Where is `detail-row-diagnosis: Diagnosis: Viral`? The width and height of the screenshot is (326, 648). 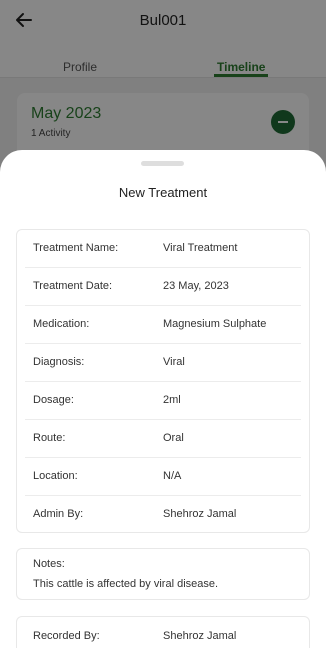
detail-row-diagnosis: Diagnosis: Viral is located at coordinates (163, 363).